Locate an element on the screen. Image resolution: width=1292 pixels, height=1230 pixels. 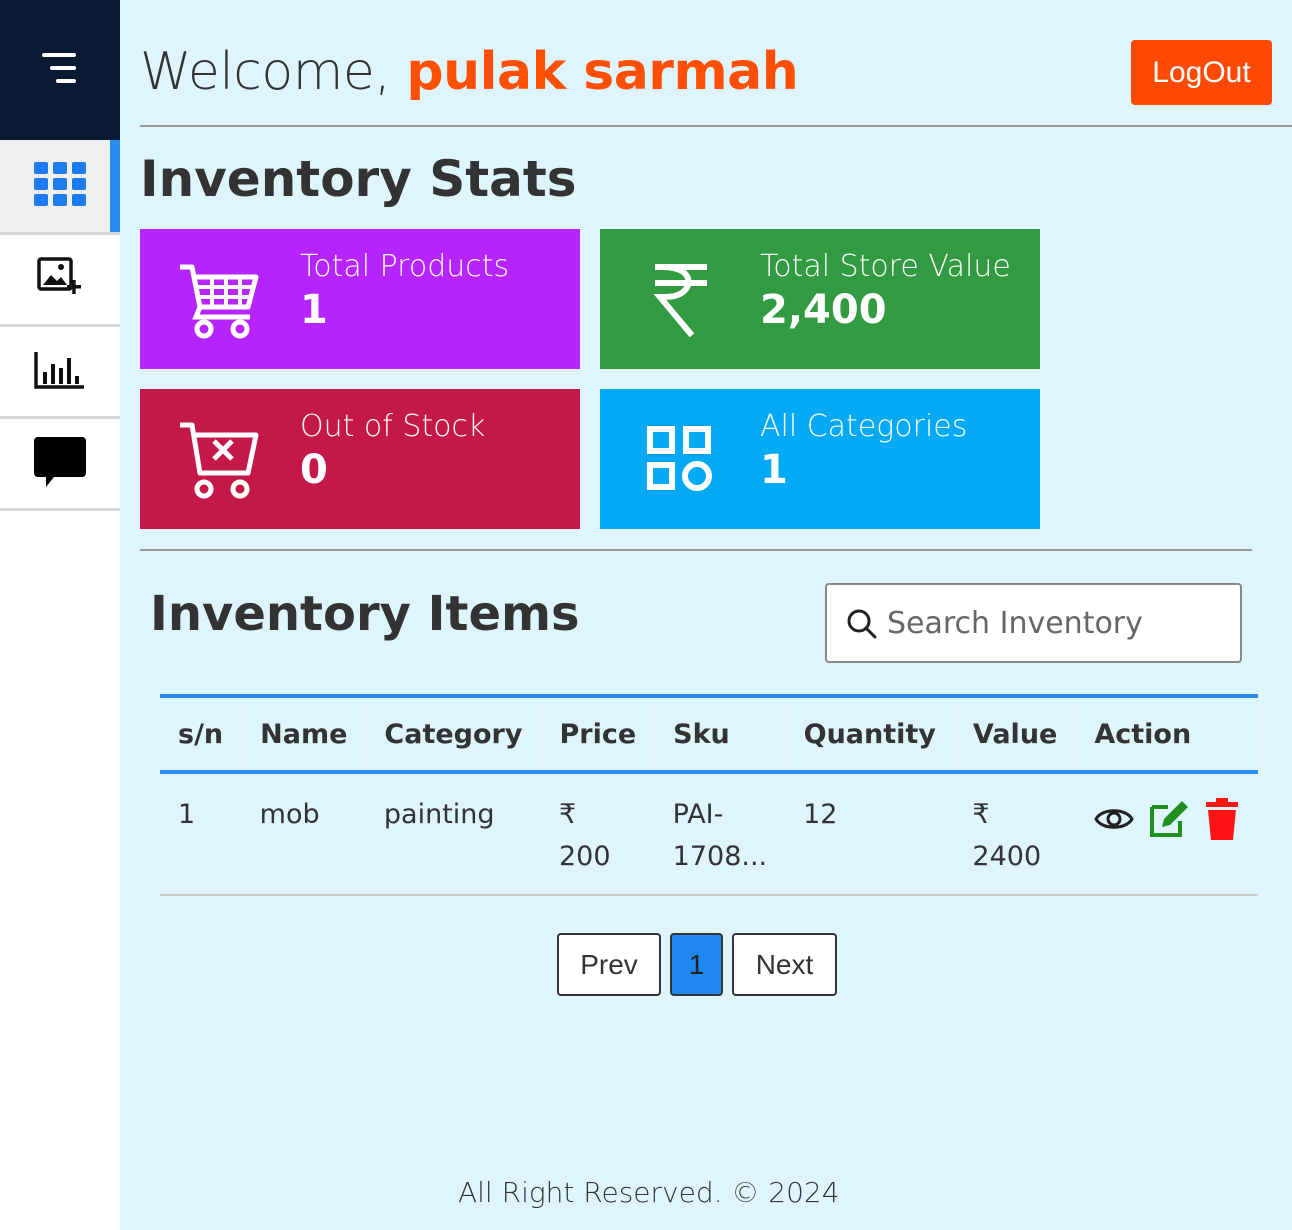
stats-title: Inventory Stats is located at coordinates (358, 179).